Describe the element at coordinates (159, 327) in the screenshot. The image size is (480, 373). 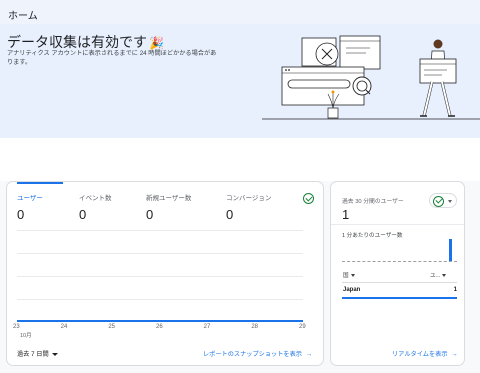
I see `x-tick-label: 26` at that location.